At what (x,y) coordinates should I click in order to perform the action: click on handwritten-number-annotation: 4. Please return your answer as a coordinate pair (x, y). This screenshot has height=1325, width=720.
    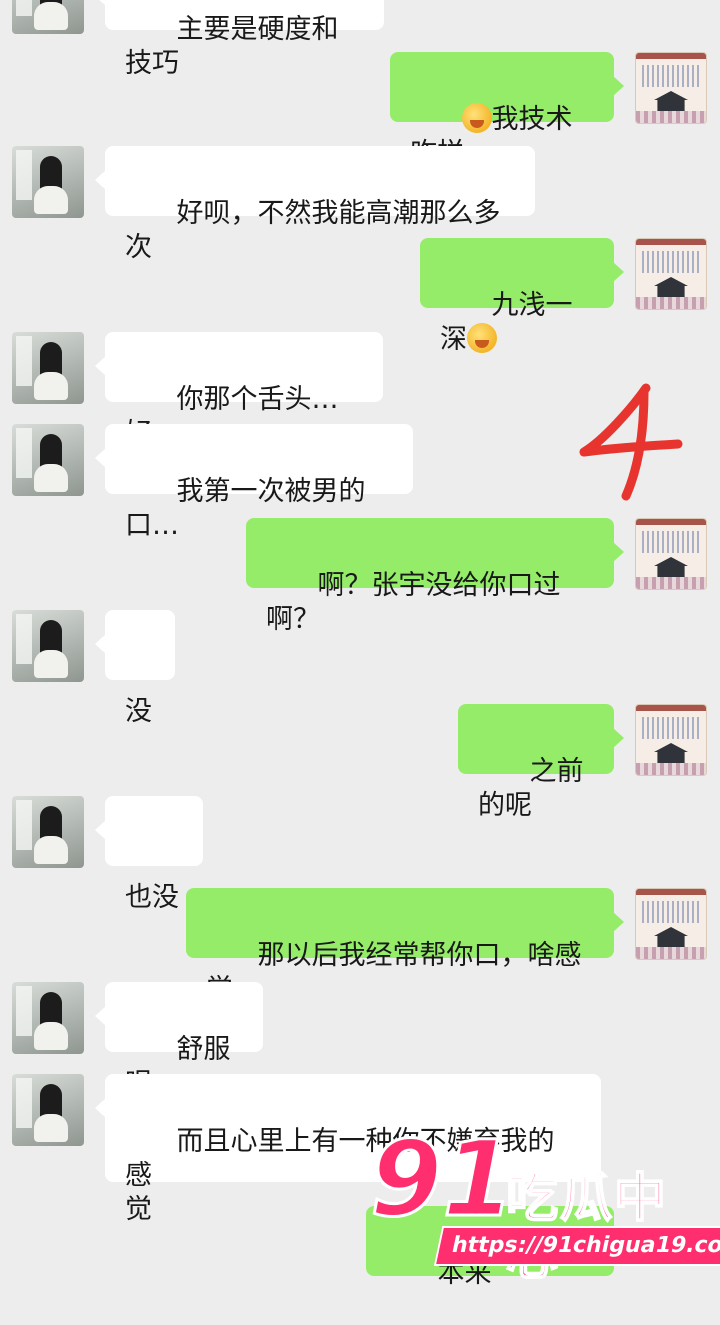
    Looking at the image, I should click on (628, 439).